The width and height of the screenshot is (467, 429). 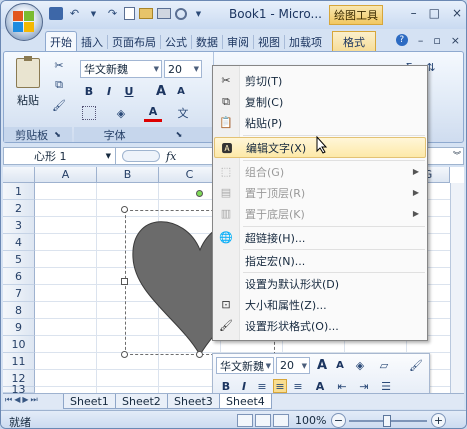 What do you see at coordinates (19, 293) in the screenshot?
I see `row-header: 7` at bounding box center [19, 293].